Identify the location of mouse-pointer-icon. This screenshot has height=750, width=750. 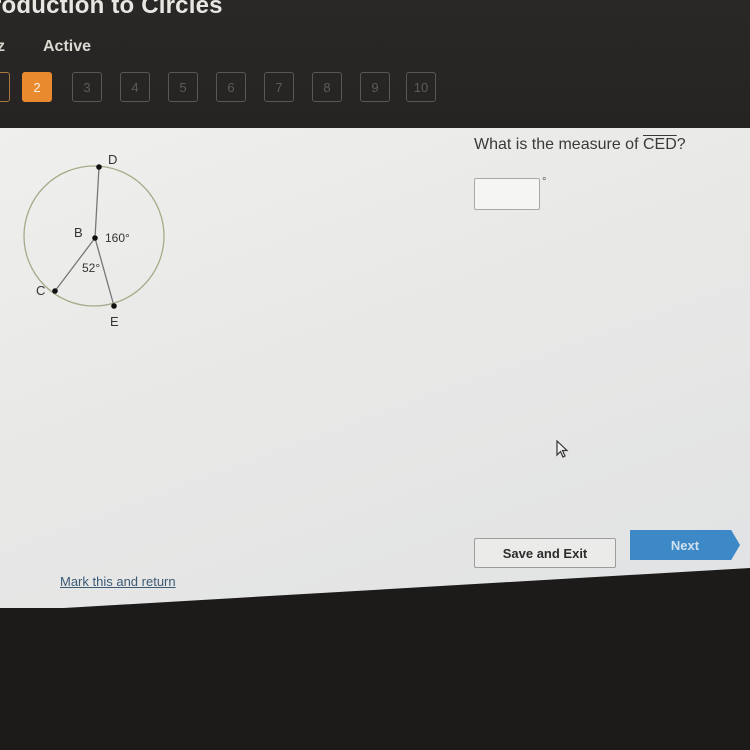
(562, 449).